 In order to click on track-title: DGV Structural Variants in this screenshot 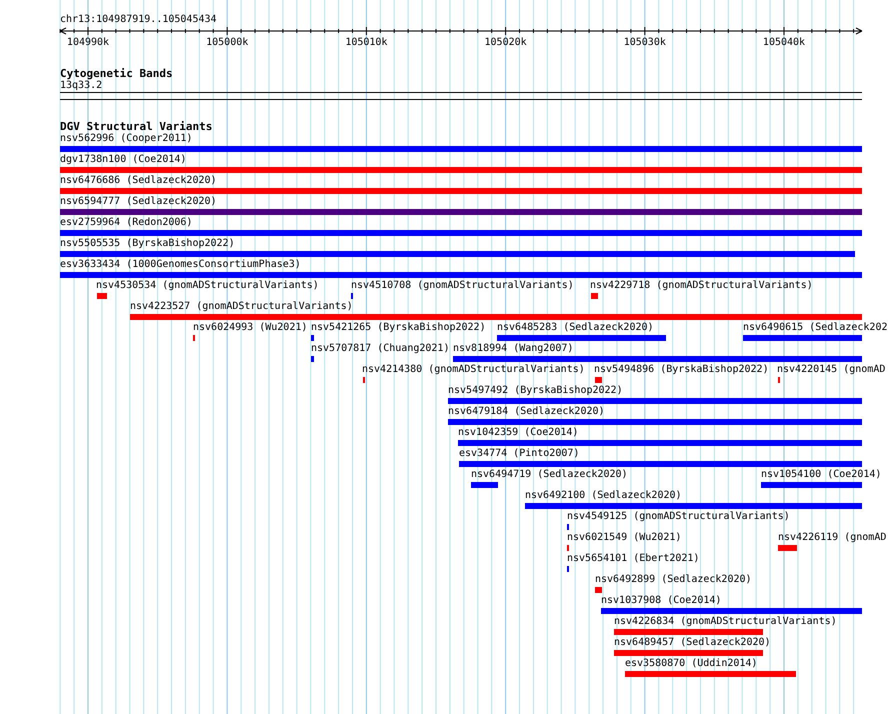, I will do `click(136, 127)`.